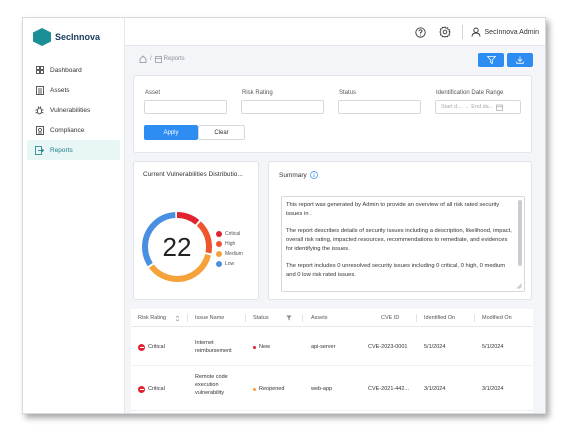 The image size is (570, 435). Describe the element at coordinates (421, 32) in the screenshot. I see `help-icon` at that location.